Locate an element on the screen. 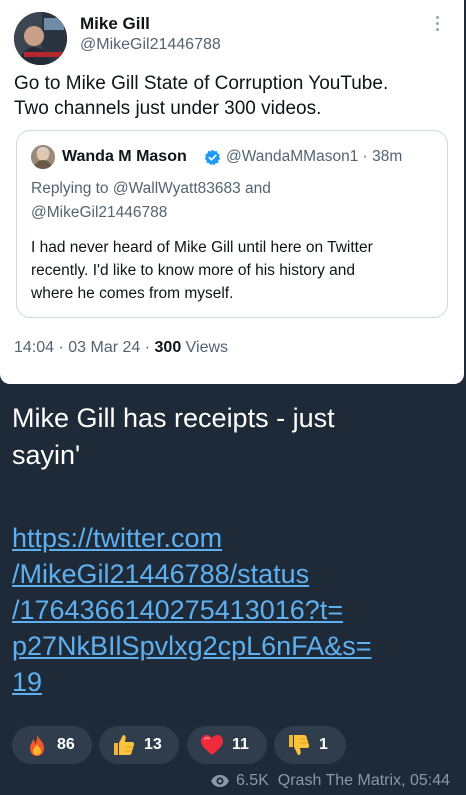 Image resolution: width=466 pixels, height=795 pixels. message-text-line: Mike Gill has receipts - just is located at coordinates (173, 418).